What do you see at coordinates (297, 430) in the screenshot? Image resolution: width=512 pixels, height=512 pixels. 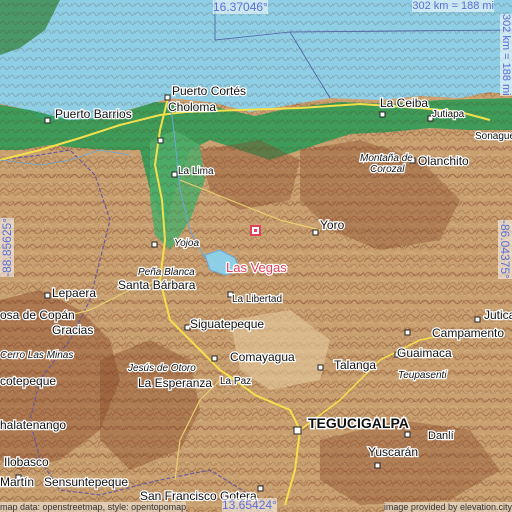 I see `marker-tegucigalpa` at bounding box center [297, 430].